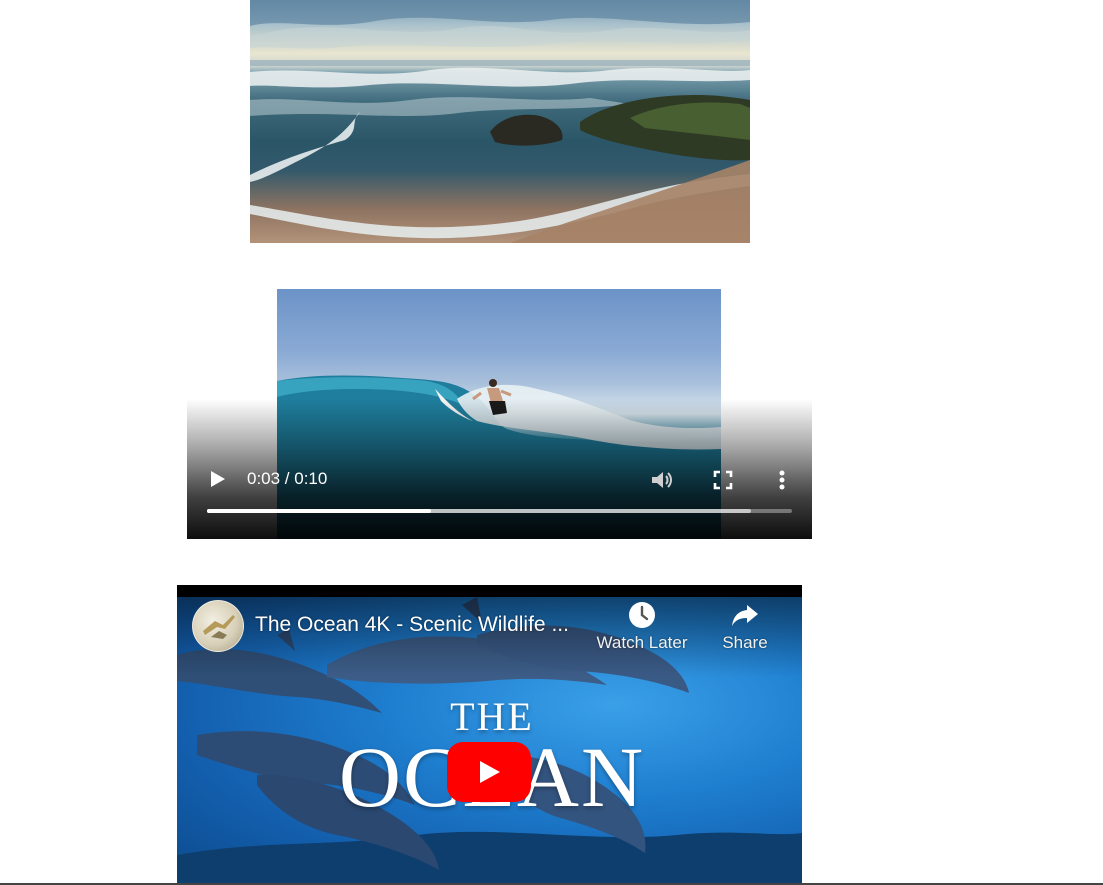  Describe the element at coordinates (218, 479) in the screenshot. I see `play-icon` at that location.